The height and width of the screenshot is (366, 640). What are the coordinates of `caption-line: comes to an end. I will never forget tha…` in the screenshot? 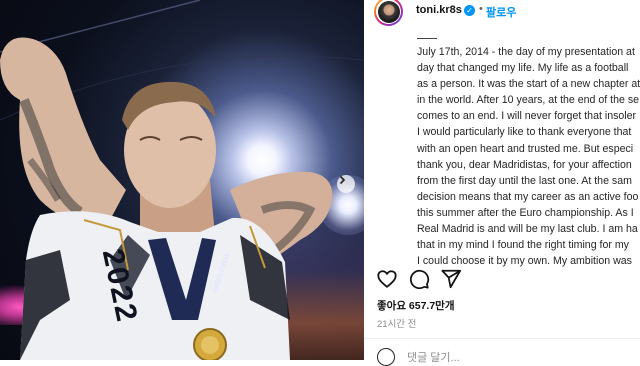 It's located at (527, 116).